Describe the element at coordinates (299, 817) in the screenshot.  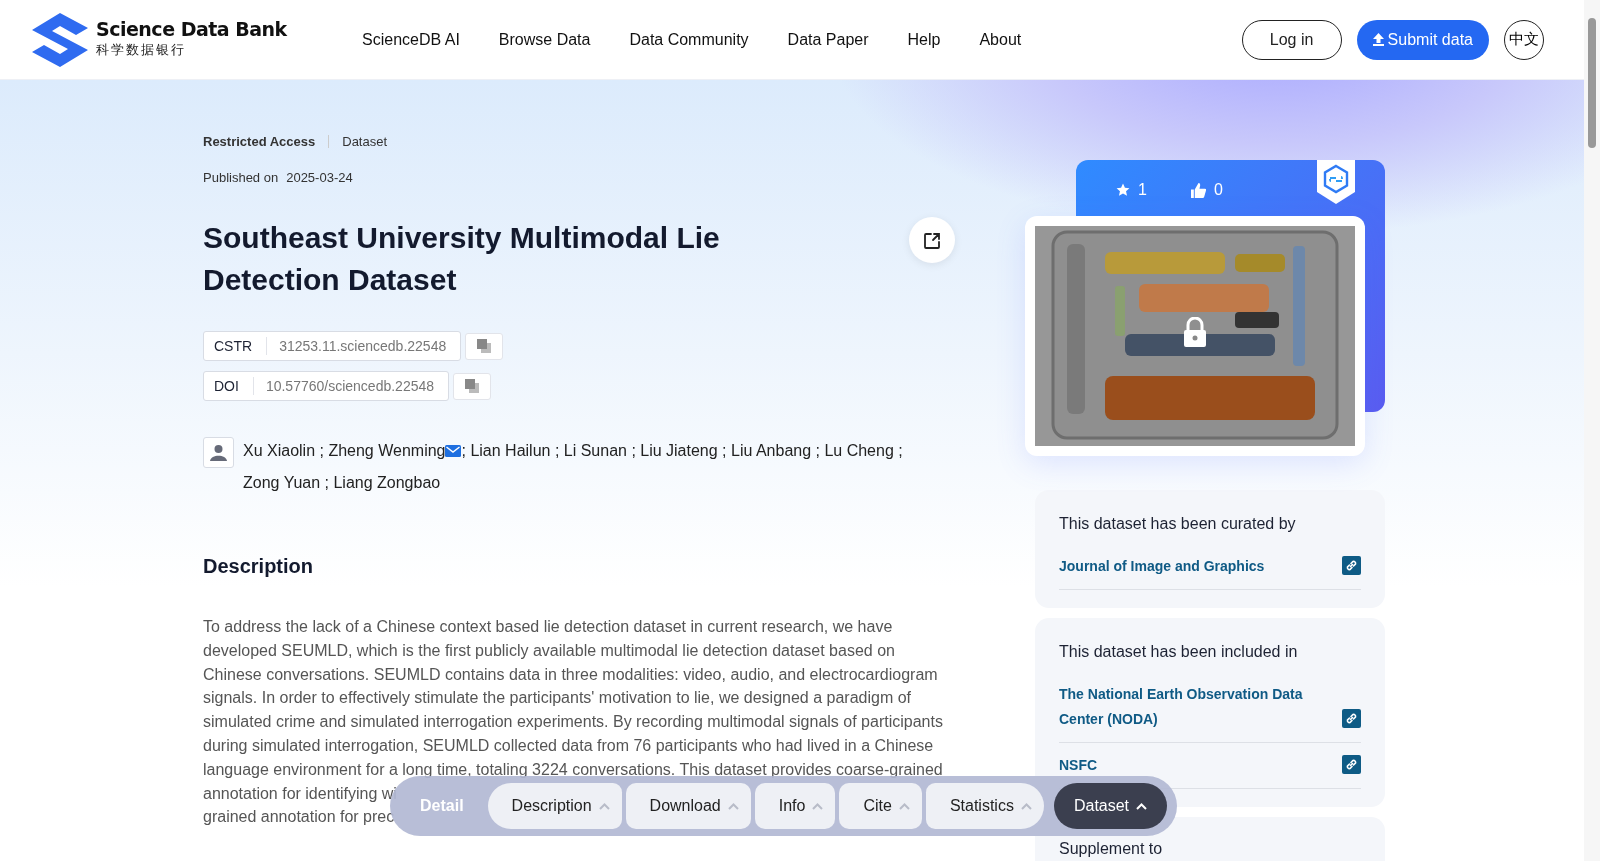
I see `description-line: grained annotation for prec` at that location.